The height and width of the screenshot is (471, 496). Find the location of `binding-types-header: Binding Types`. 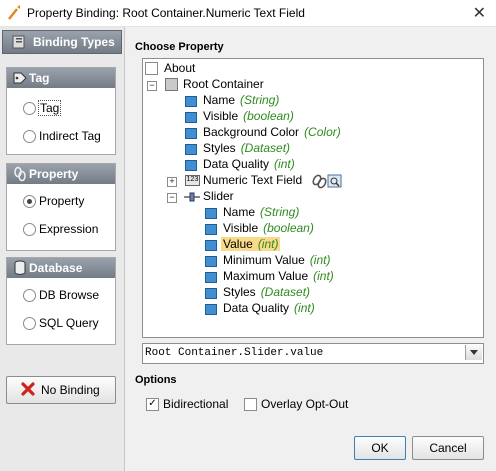

binding-types-header: Binding Types is located at coordinates (62, 42).